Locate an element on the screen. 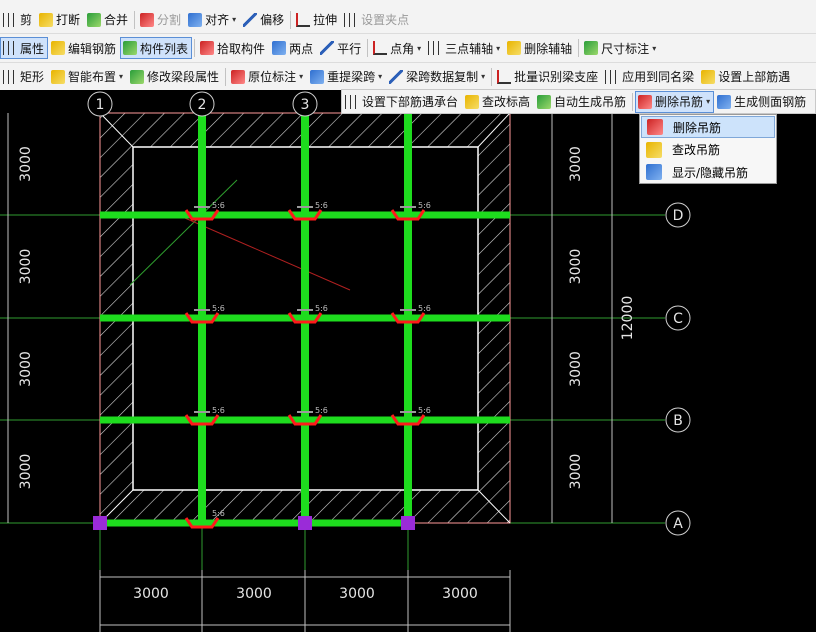 This screenshot has width=816, height=632. tb3-item-2-button: 修改梁段属性 is located at coordinates (175, 77).